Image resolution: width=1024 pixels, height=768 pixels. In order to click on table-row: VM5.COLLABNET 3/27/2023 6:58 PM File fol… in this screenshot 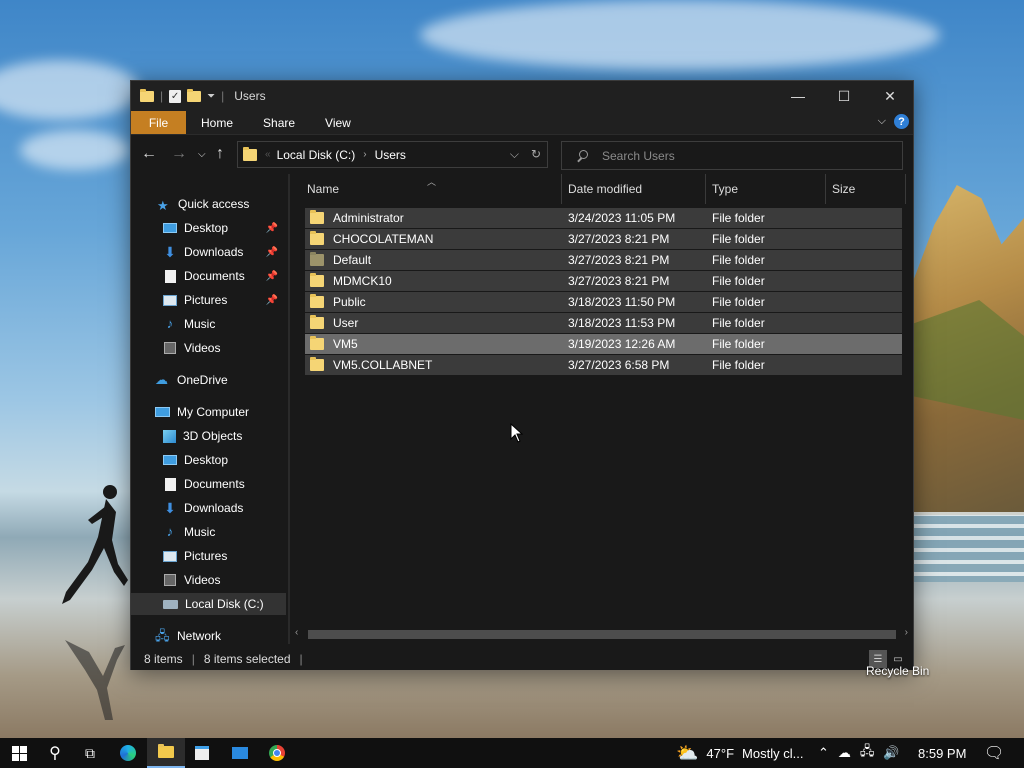, I will do `click(603, 365)`.